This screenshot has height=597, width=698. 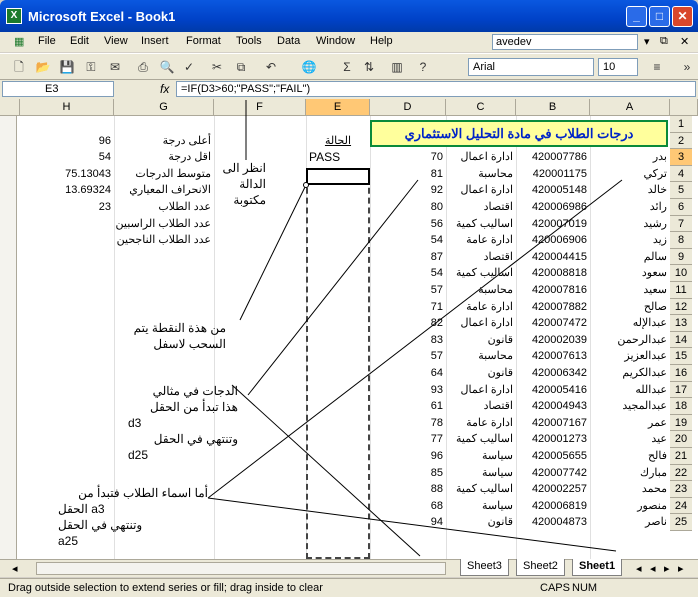 I want to click on student-name-cell: سالم, so click(x=630, y=257).